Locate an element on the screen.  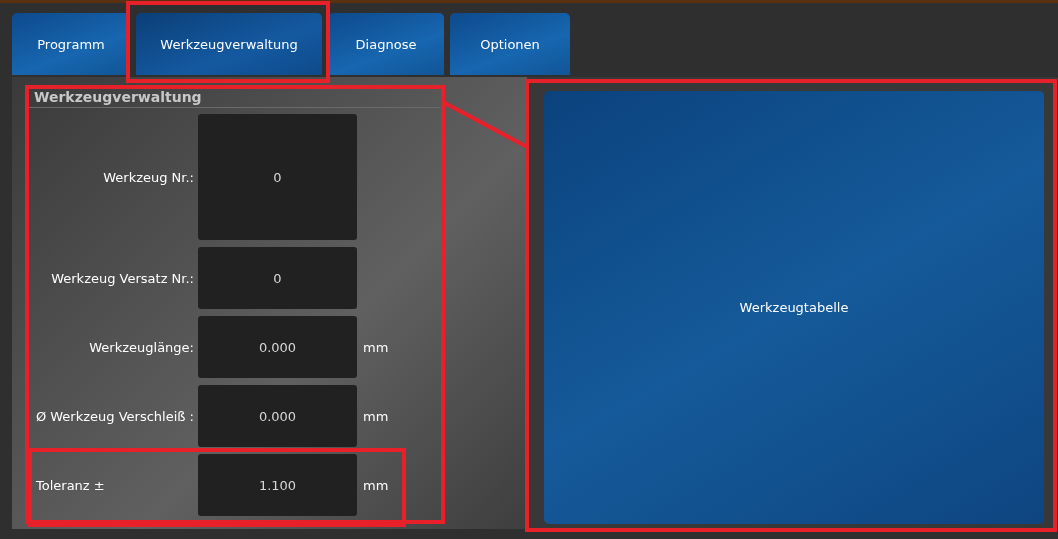
tab: Werkzeugverwaltung is located at coordinates (229, 44).